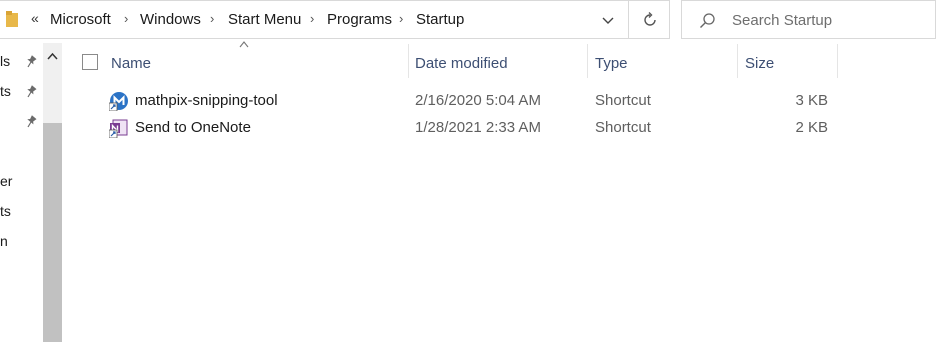 This screenshot has height=342, width=941. Describe the element at coordinates (264, 19) in the screenshot. I see `breadcrumb-start-menu: Start Menu` at that location.